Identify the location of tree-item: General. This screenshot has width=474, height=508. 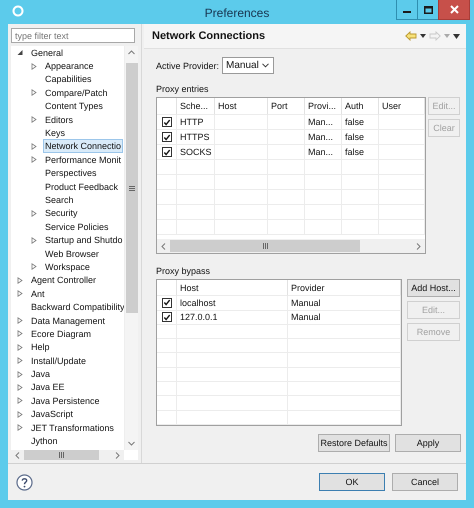
(47, 53).